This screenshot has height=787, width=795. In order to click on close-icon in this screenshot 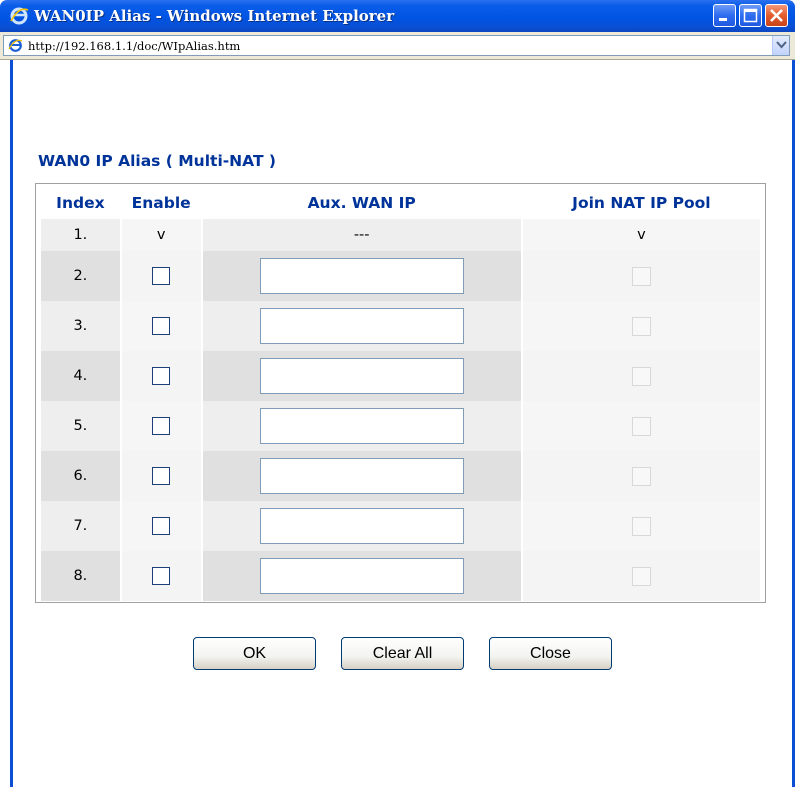, I will do `click(776, 15)`.